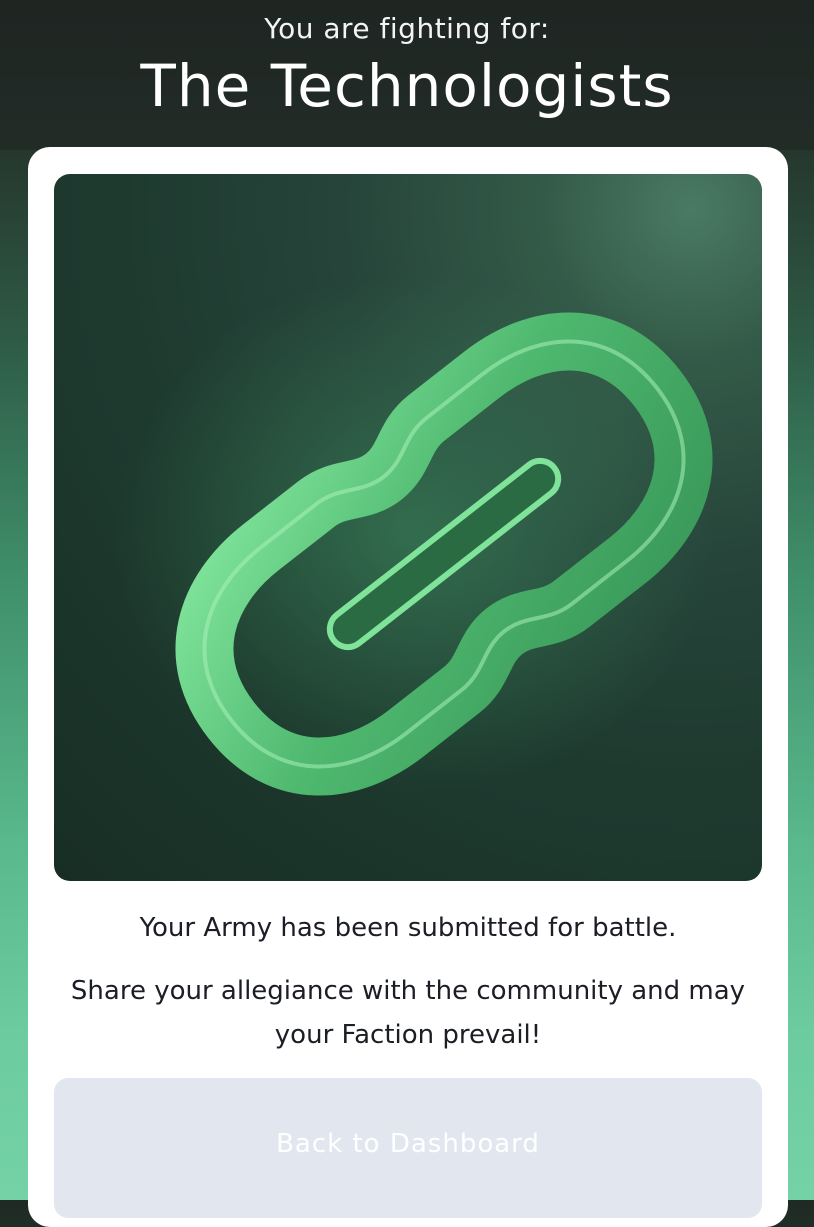 Image resolution: width=814 pixels, height=1227 pixels. Describe the element at coordinates (408, 1144) in the screenshot. I see `back-to-dashboard-label: Back to Dashboard` at that location.